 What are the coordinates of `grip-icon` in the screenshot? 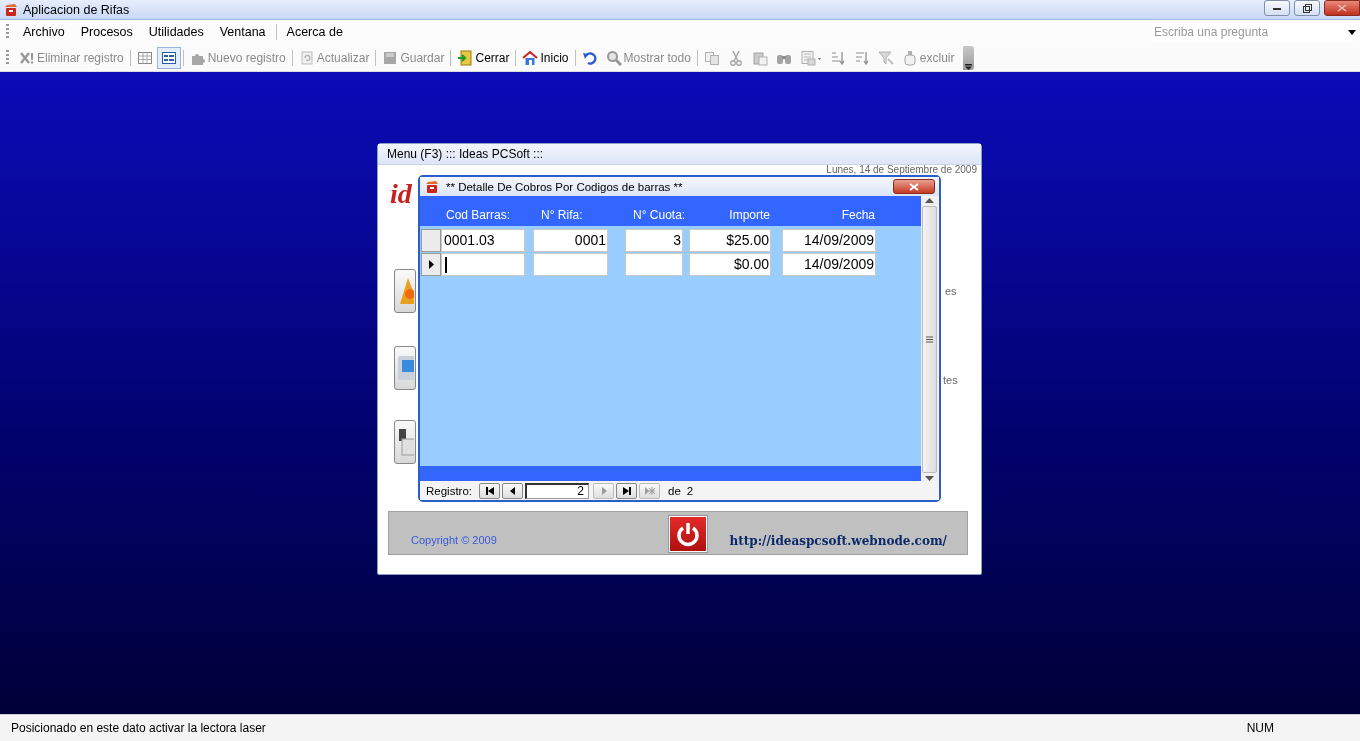 It's located at (929, 339).